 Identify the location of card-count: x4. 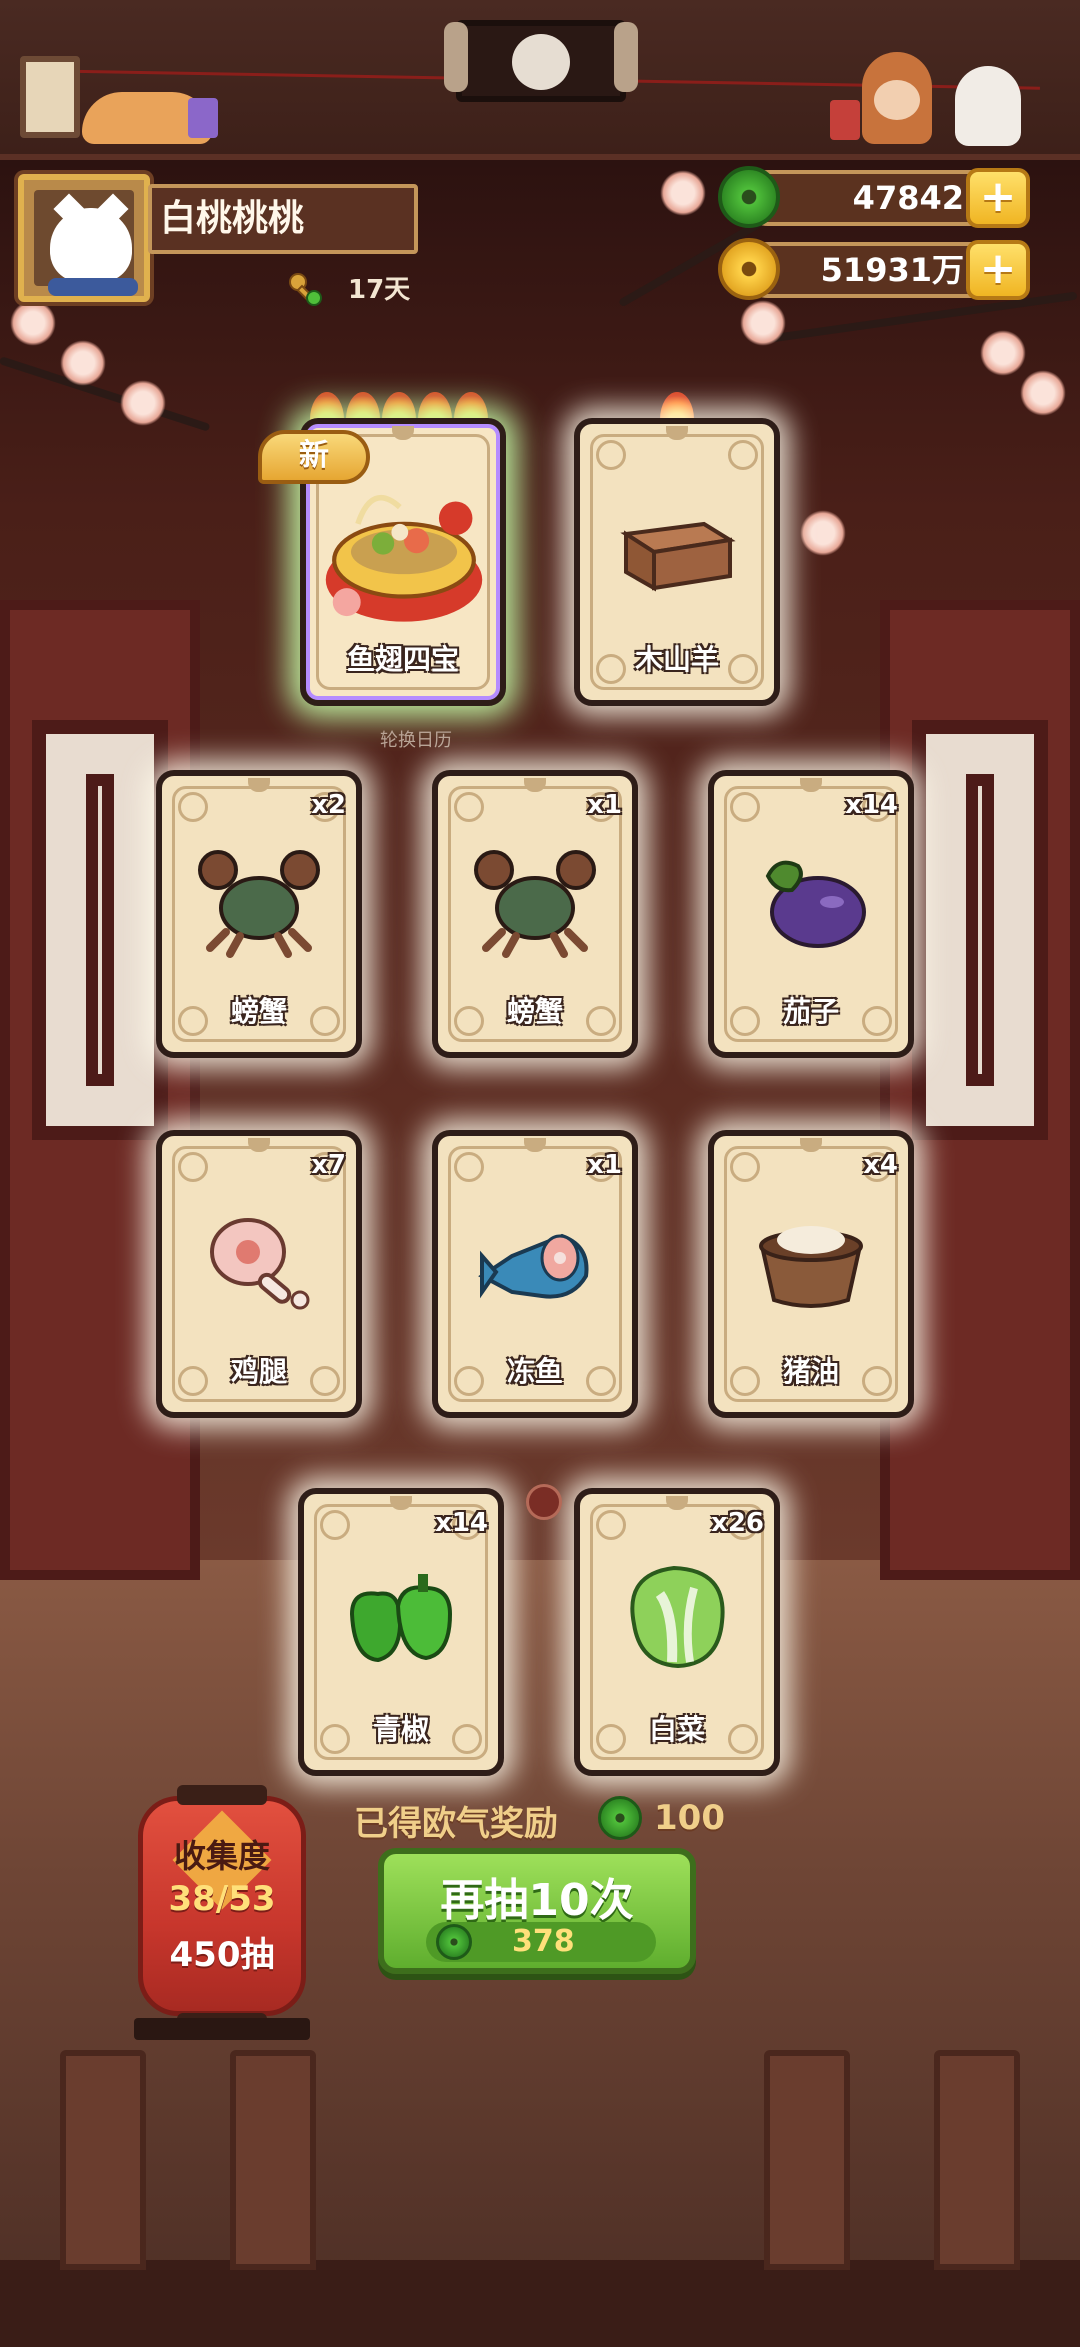
(880, 1165).